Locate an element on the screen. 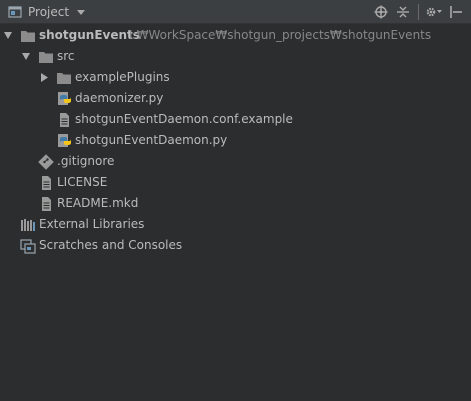 This screenshot has height=401, width=471. tree-label: shotgunEventDaemon.py is located at coordinates (151, 140).